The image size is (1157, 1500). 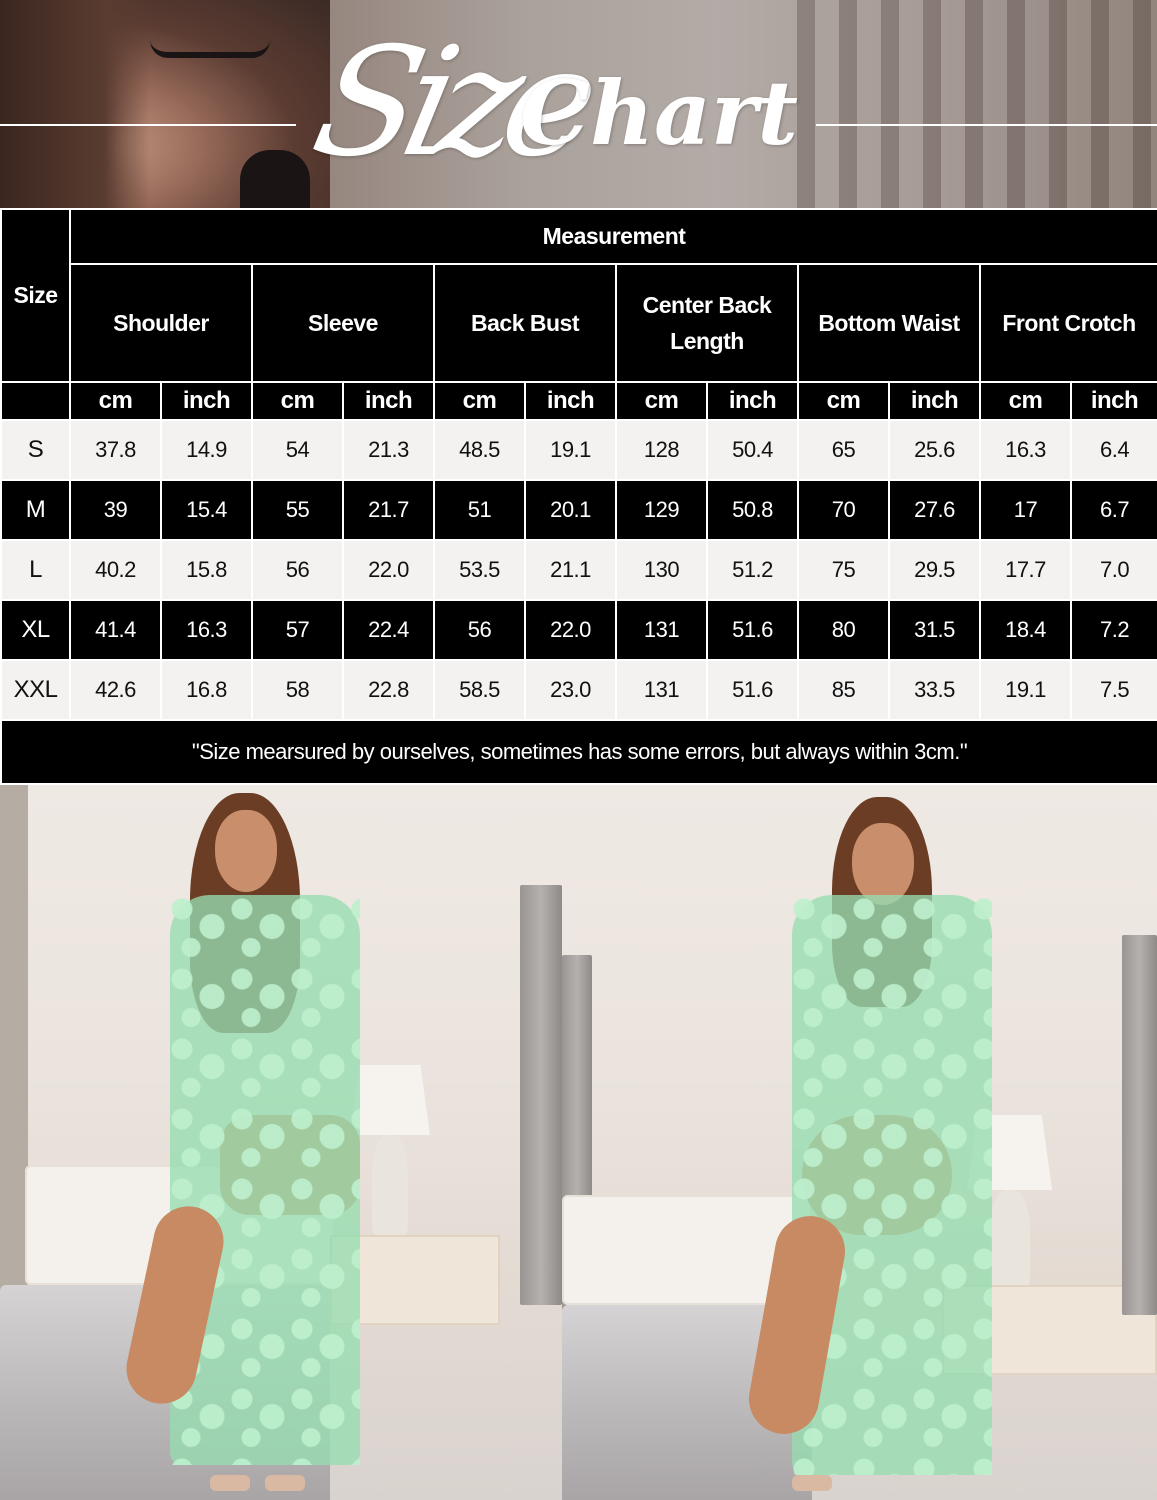 I want to click on size-row: M 39 15.4 55 21.7 51 20.1 129 50.8 70 27.6 17 6.7, so click(x=578, y=510).